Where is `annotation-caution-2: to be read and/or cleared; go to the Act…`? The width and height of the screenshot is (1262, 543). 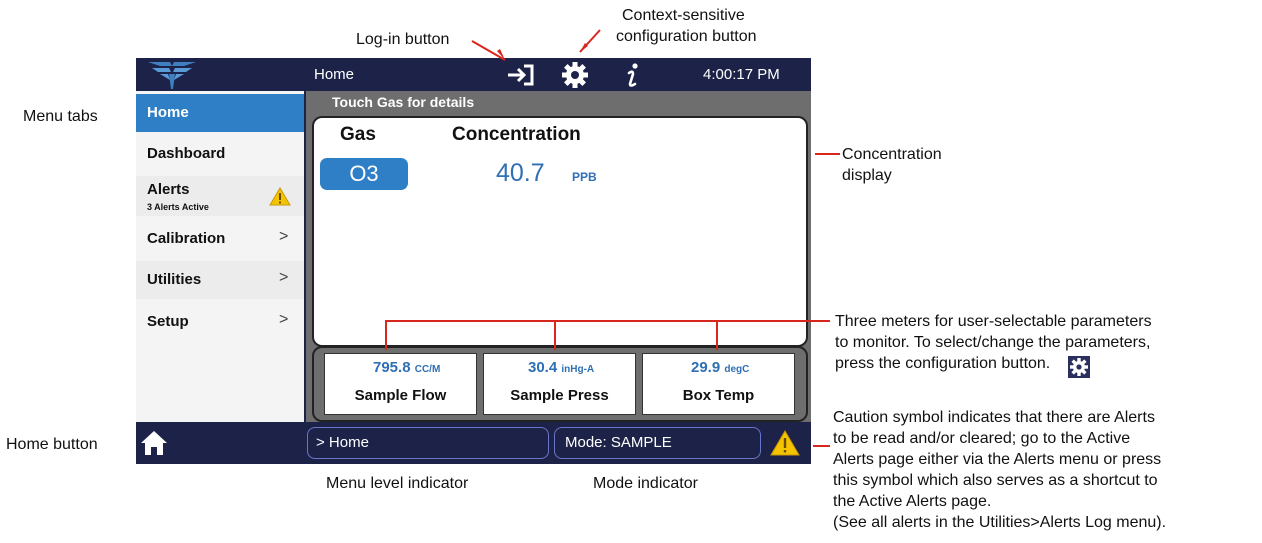 annotation-caution-2: to be read and/or cleared; go to the Act… is located at coordinates (982, 438).